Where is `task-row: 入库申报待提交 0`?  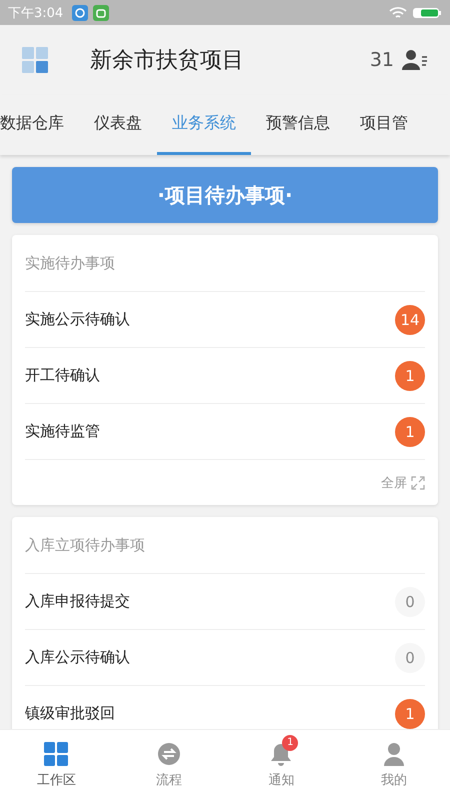
task-row: 入库申报待提交 0 is located at coordinates (225, 602).